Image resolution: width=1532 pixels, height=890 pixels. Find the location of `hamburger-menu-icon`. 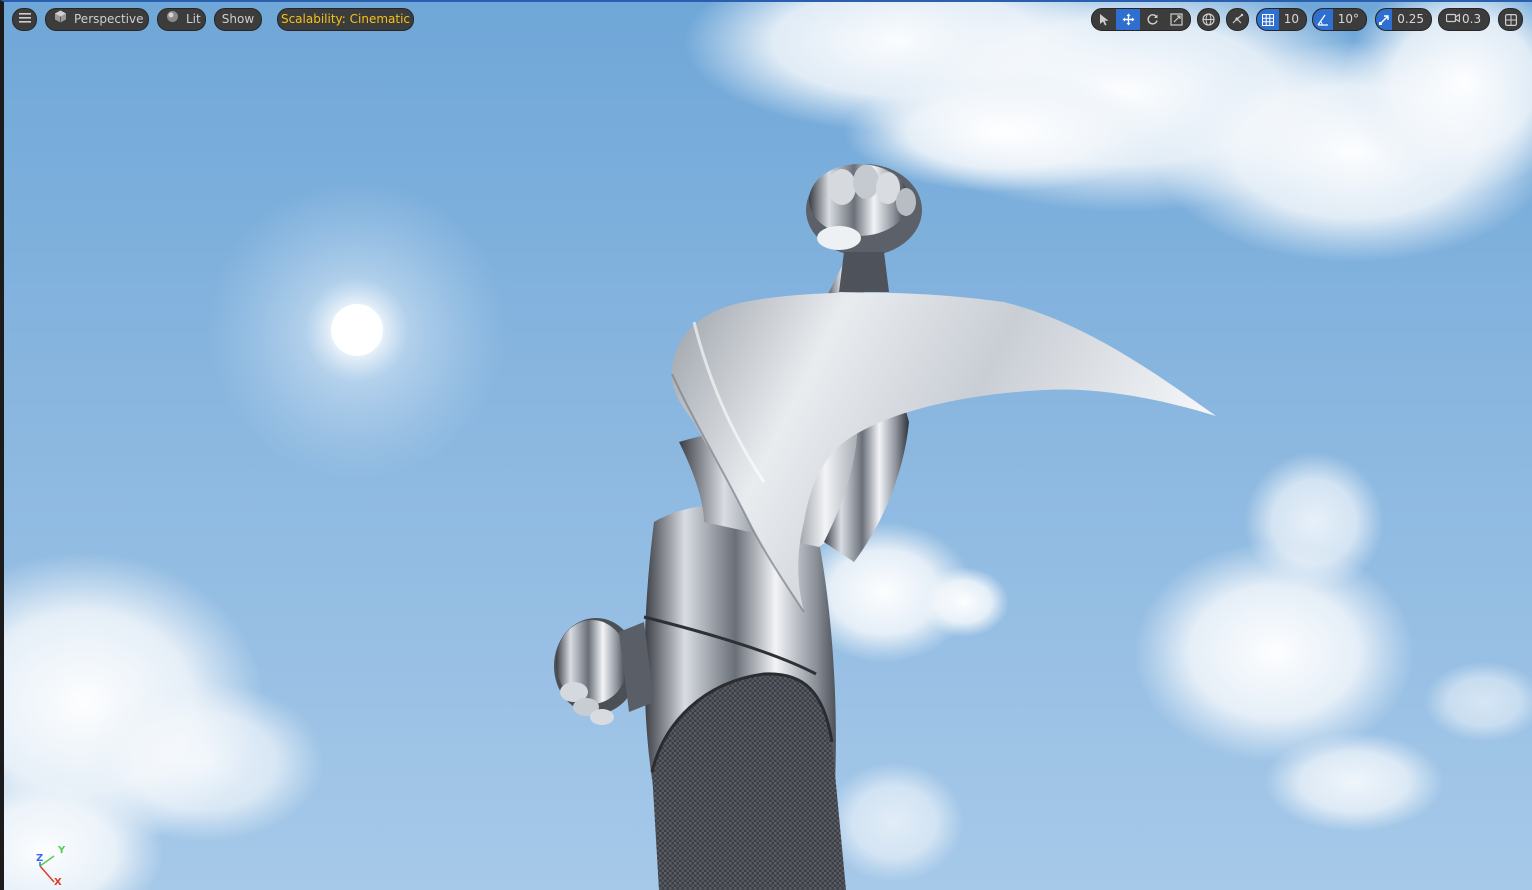

hamburger-menu-icon is located at coordinates (24, 19).